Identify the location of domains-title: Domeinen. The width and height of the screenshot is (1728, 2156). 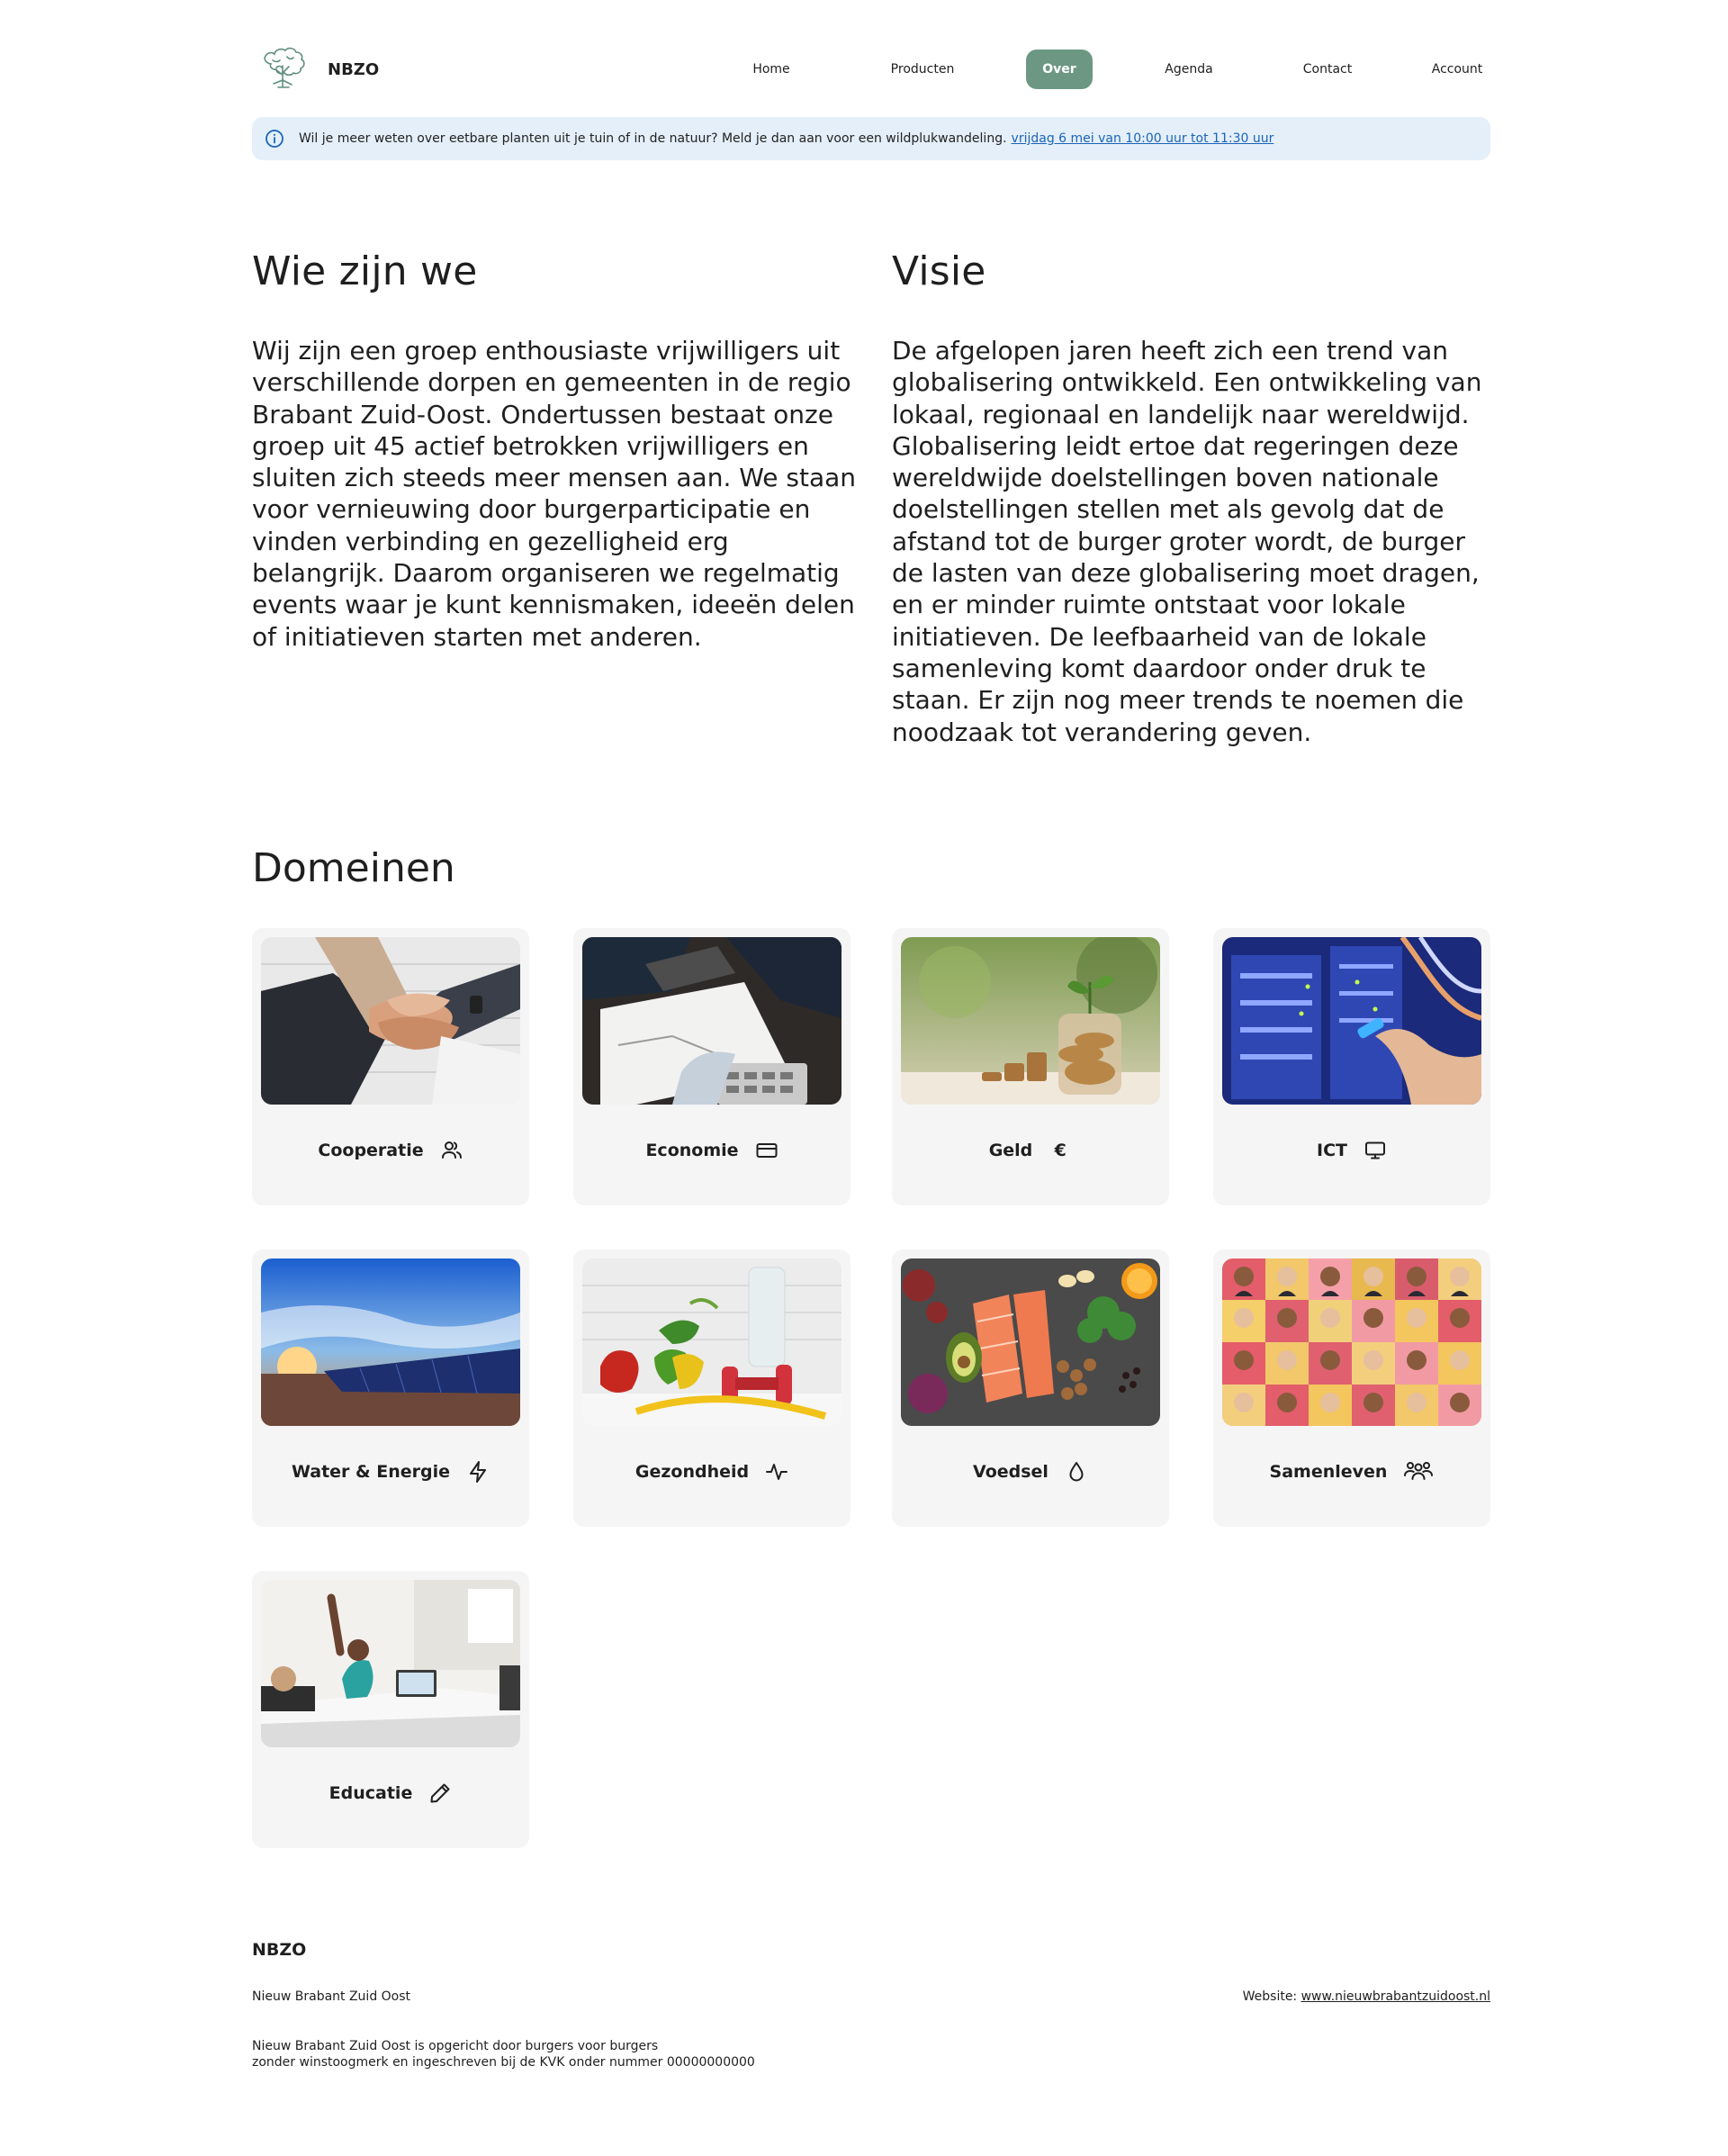
(353, 868).